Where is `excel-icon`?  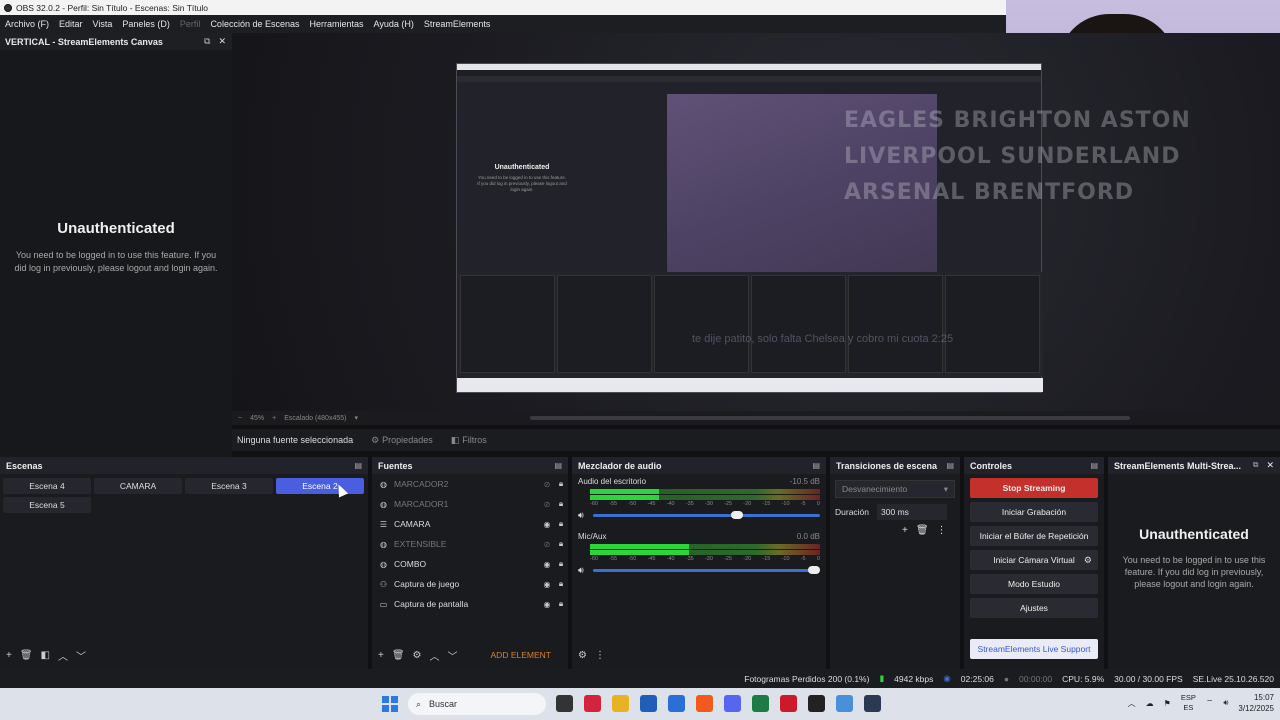 excel-icon is located at coordinates (760, 703).